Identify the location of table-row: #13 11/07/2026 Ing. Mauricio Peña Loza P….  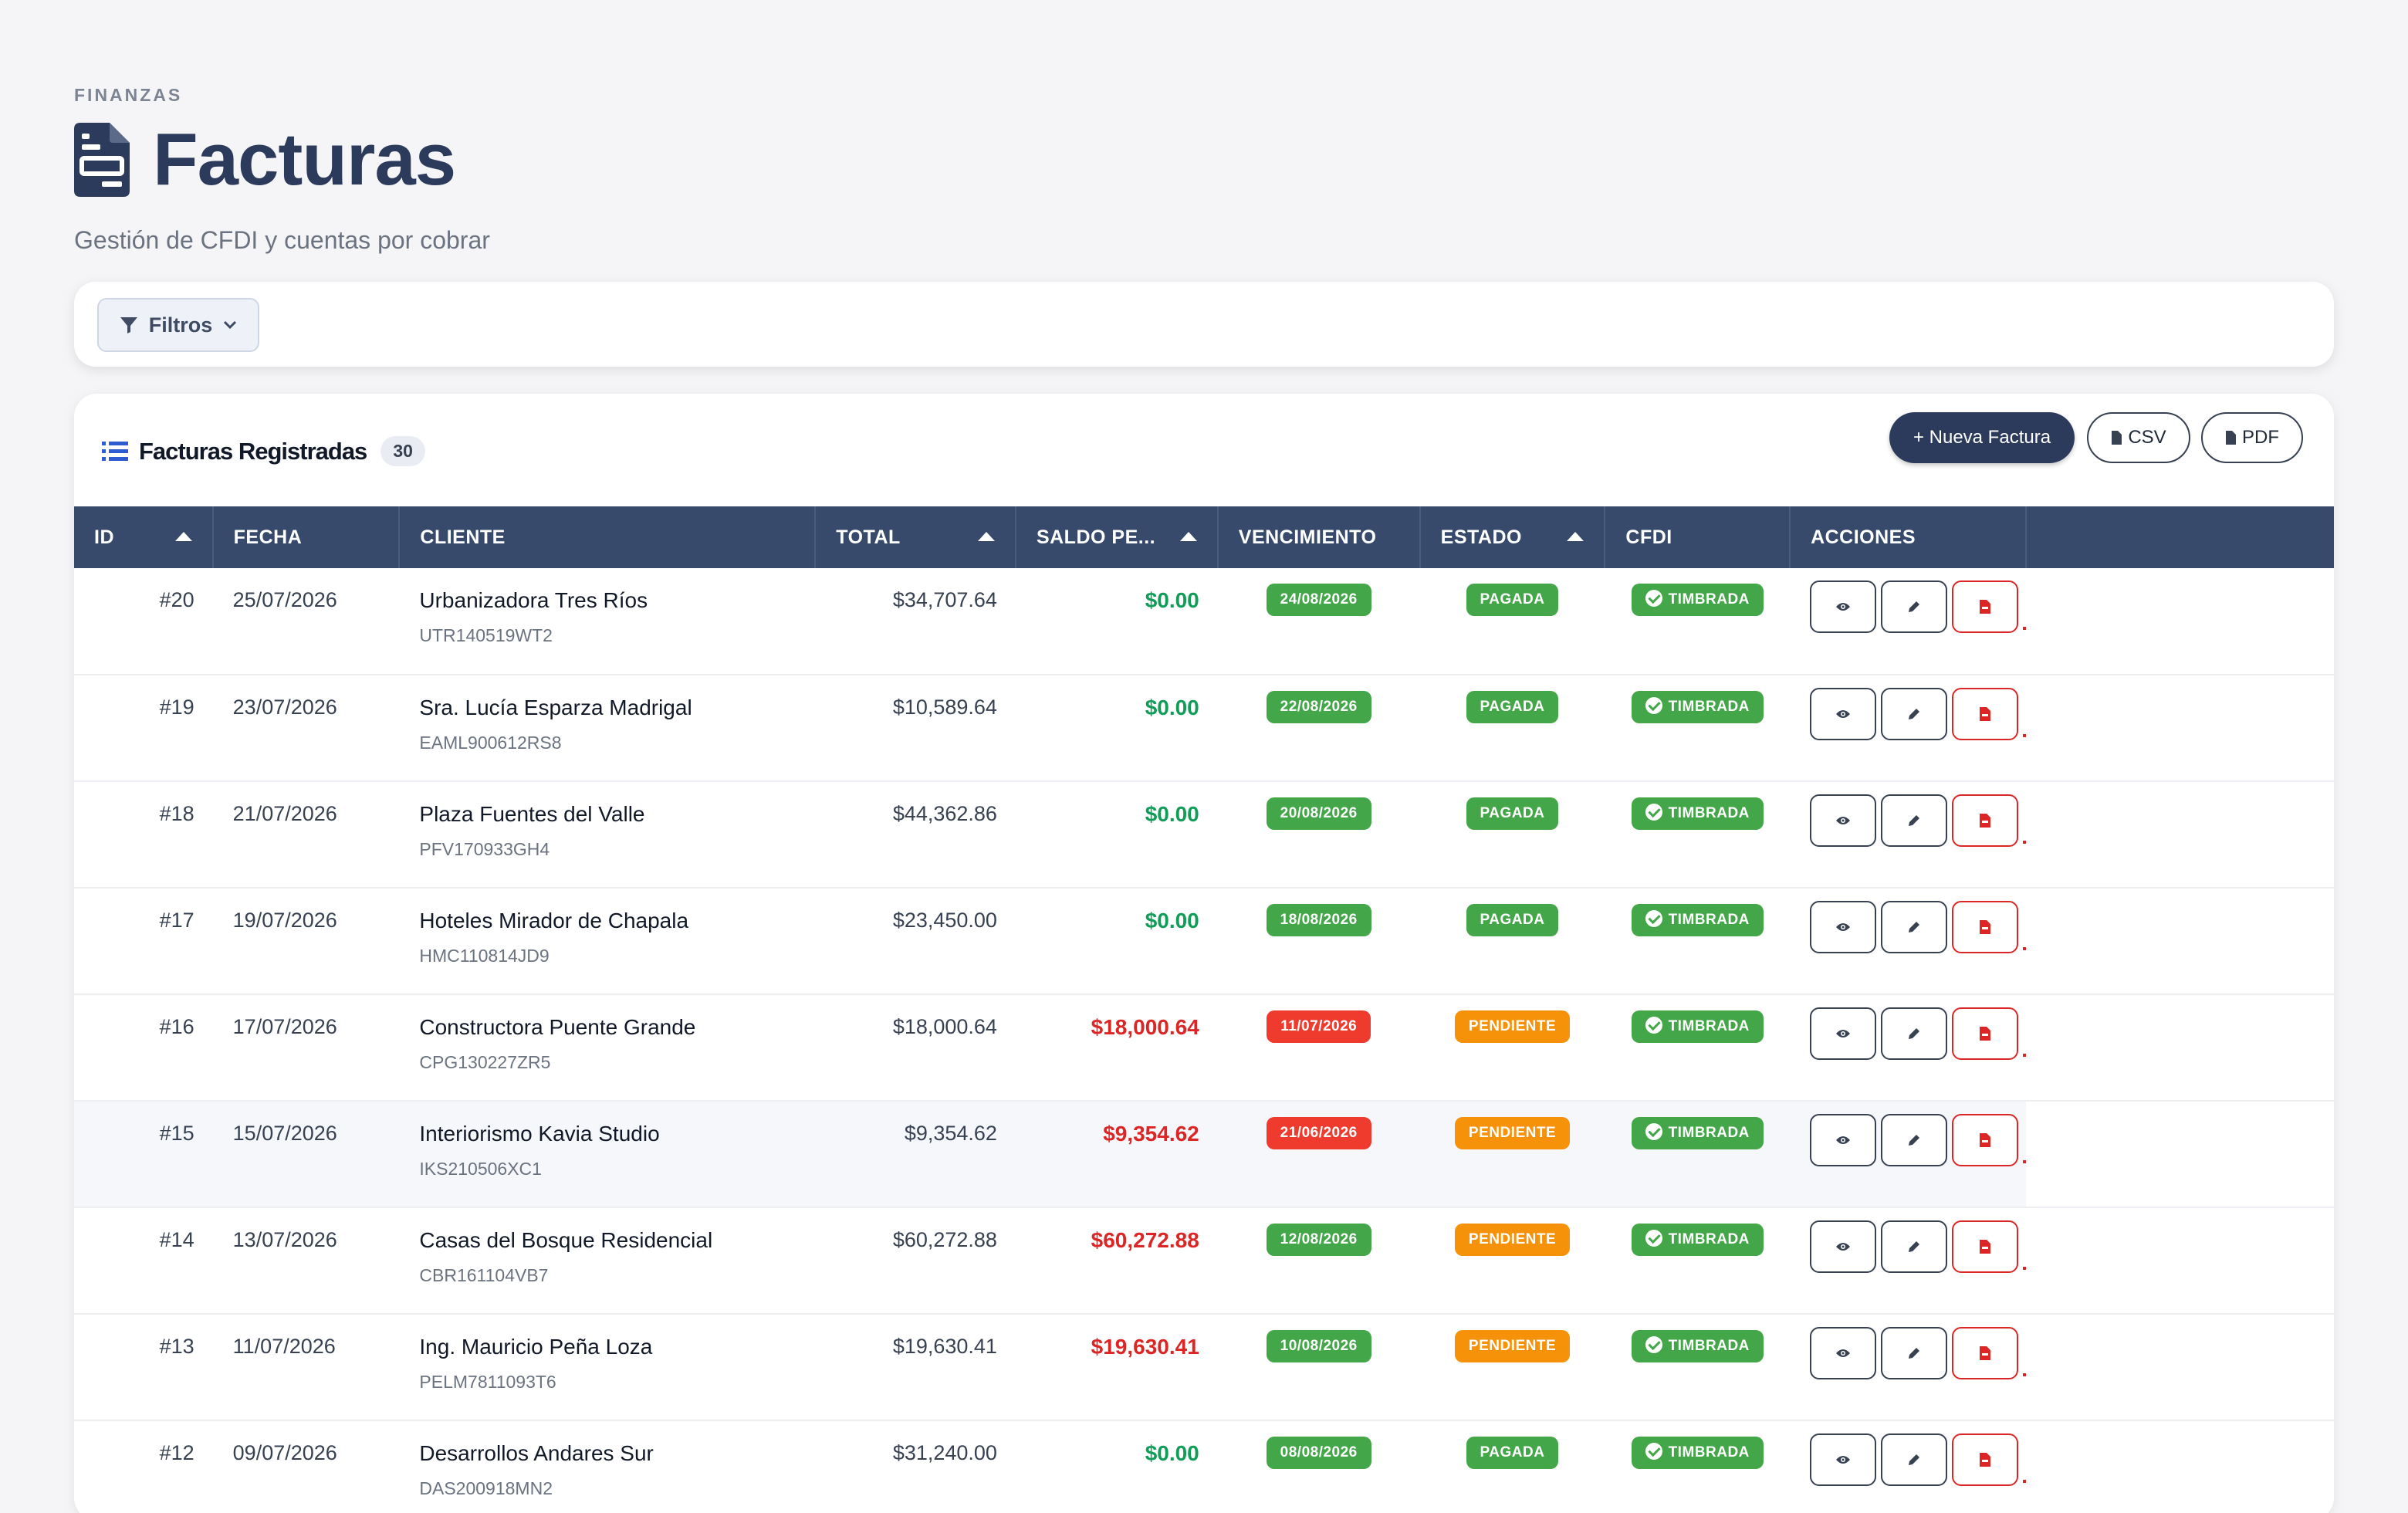
(1204, 1367).